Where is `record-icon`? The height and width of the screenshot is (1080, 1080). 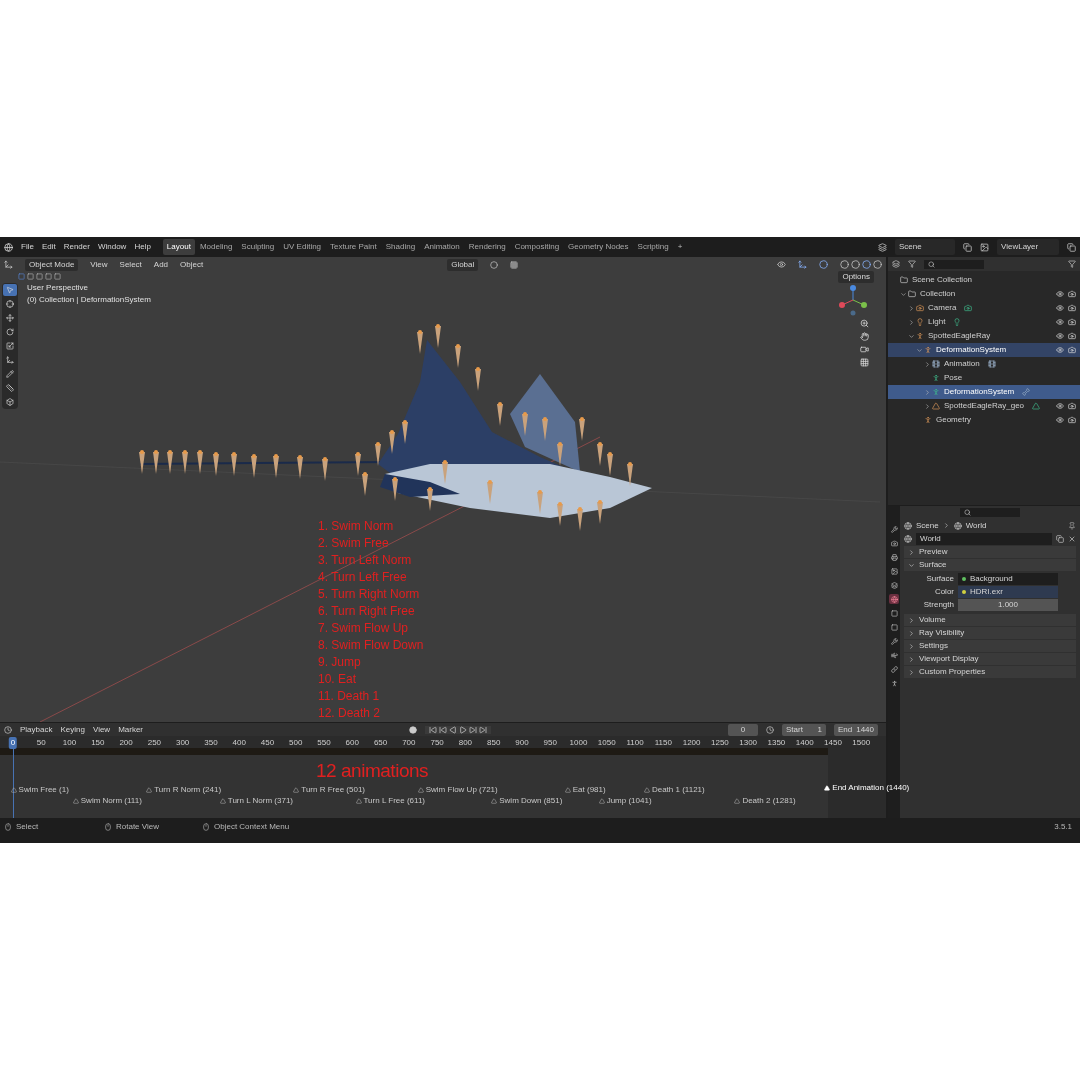 record-icon is located at coordinates (413, 729).